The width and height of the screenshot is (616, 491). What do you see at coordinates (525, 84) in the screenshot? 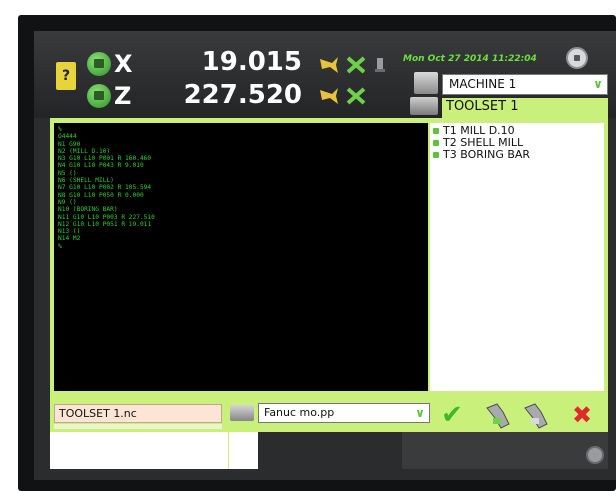
I see `machine-select: MACHINE 1 ∨` at bounding box center [525, 84].